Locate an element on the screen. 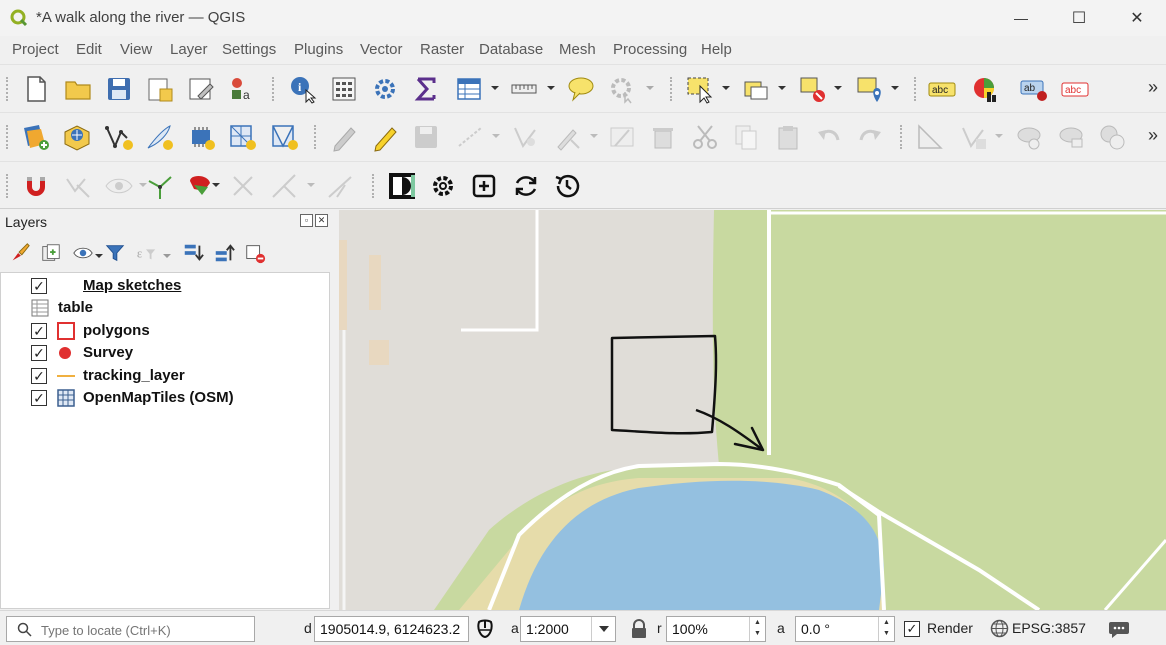  snap-tracing-button is located at coordinates (243, 186).